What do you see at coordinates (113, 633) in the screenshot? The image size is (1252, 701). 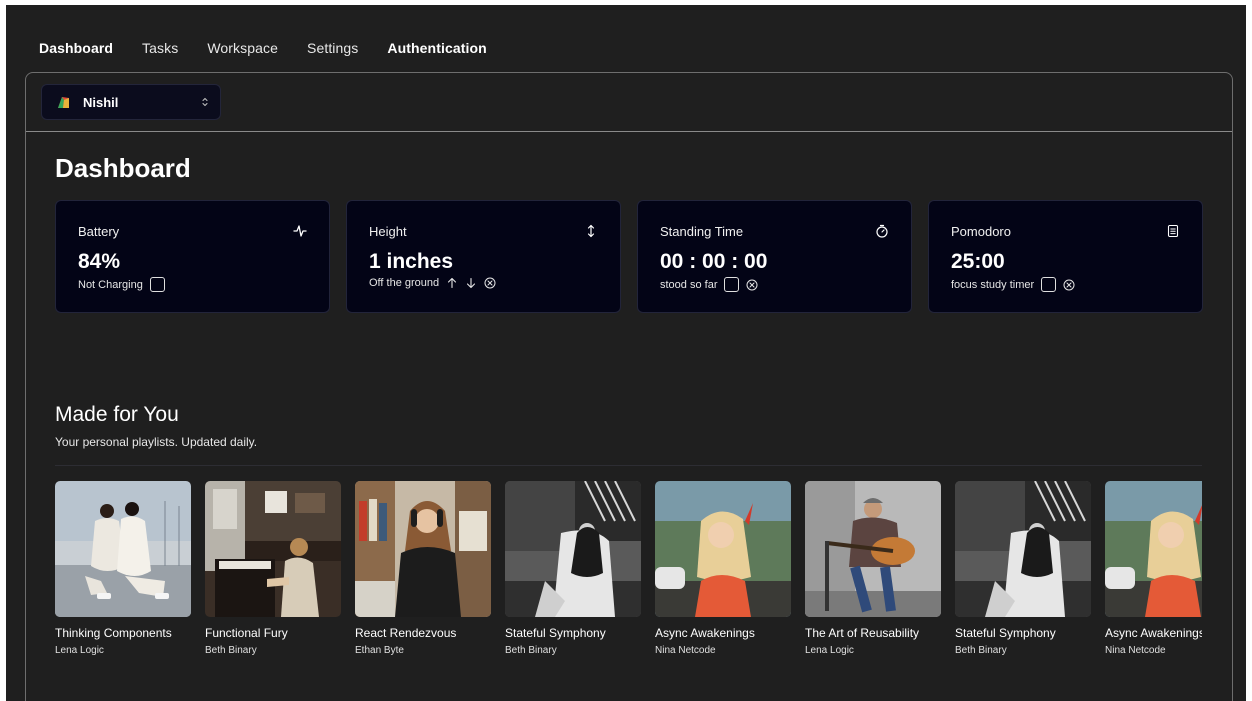 I see `album-title: Thinking Components` at bounding box center [113, 633].